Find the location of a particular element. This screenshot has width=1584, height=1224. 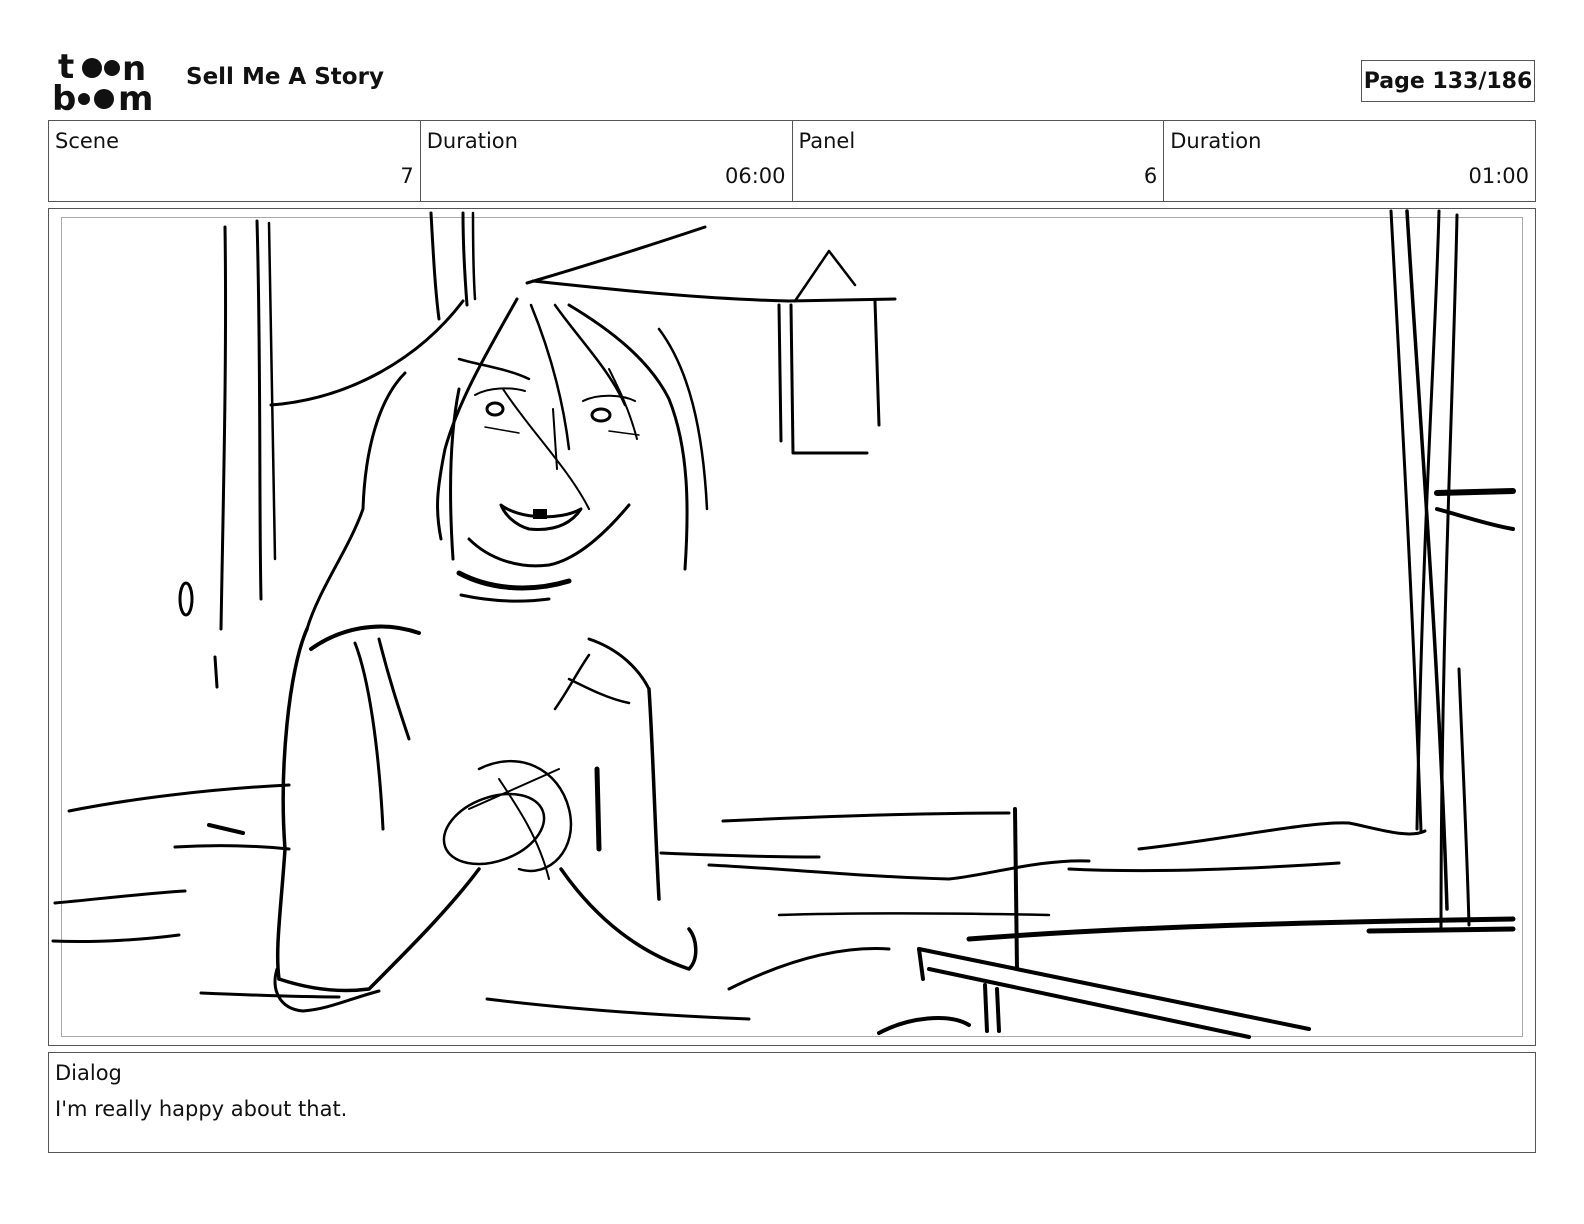

panel-label: Panel is located at coordinates (827, 141).